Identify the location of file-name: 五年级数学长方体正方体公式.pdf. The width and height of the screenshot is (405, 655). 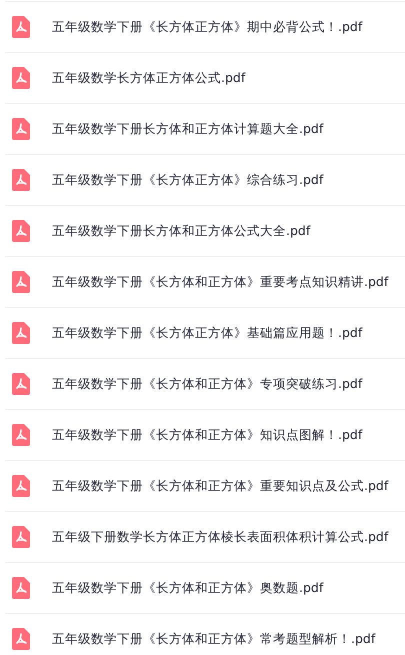
(149, 78).